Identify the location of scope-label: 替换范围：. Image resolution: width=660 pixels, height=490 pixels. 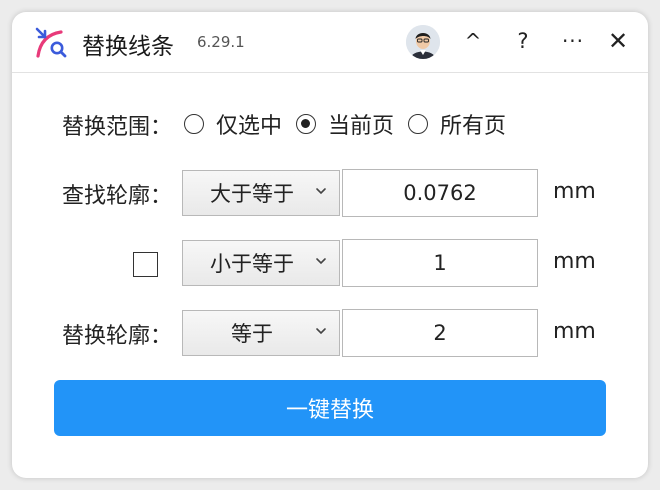
(117, 127).